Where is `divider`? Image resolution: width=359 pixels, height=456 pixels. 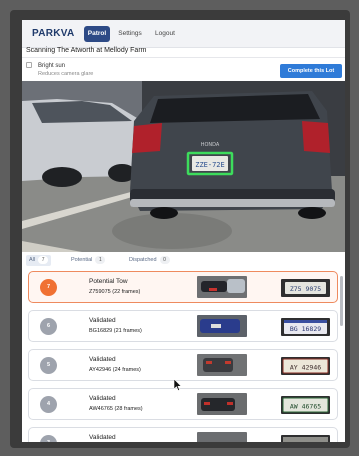
divider is located at coordinates (183, 57).